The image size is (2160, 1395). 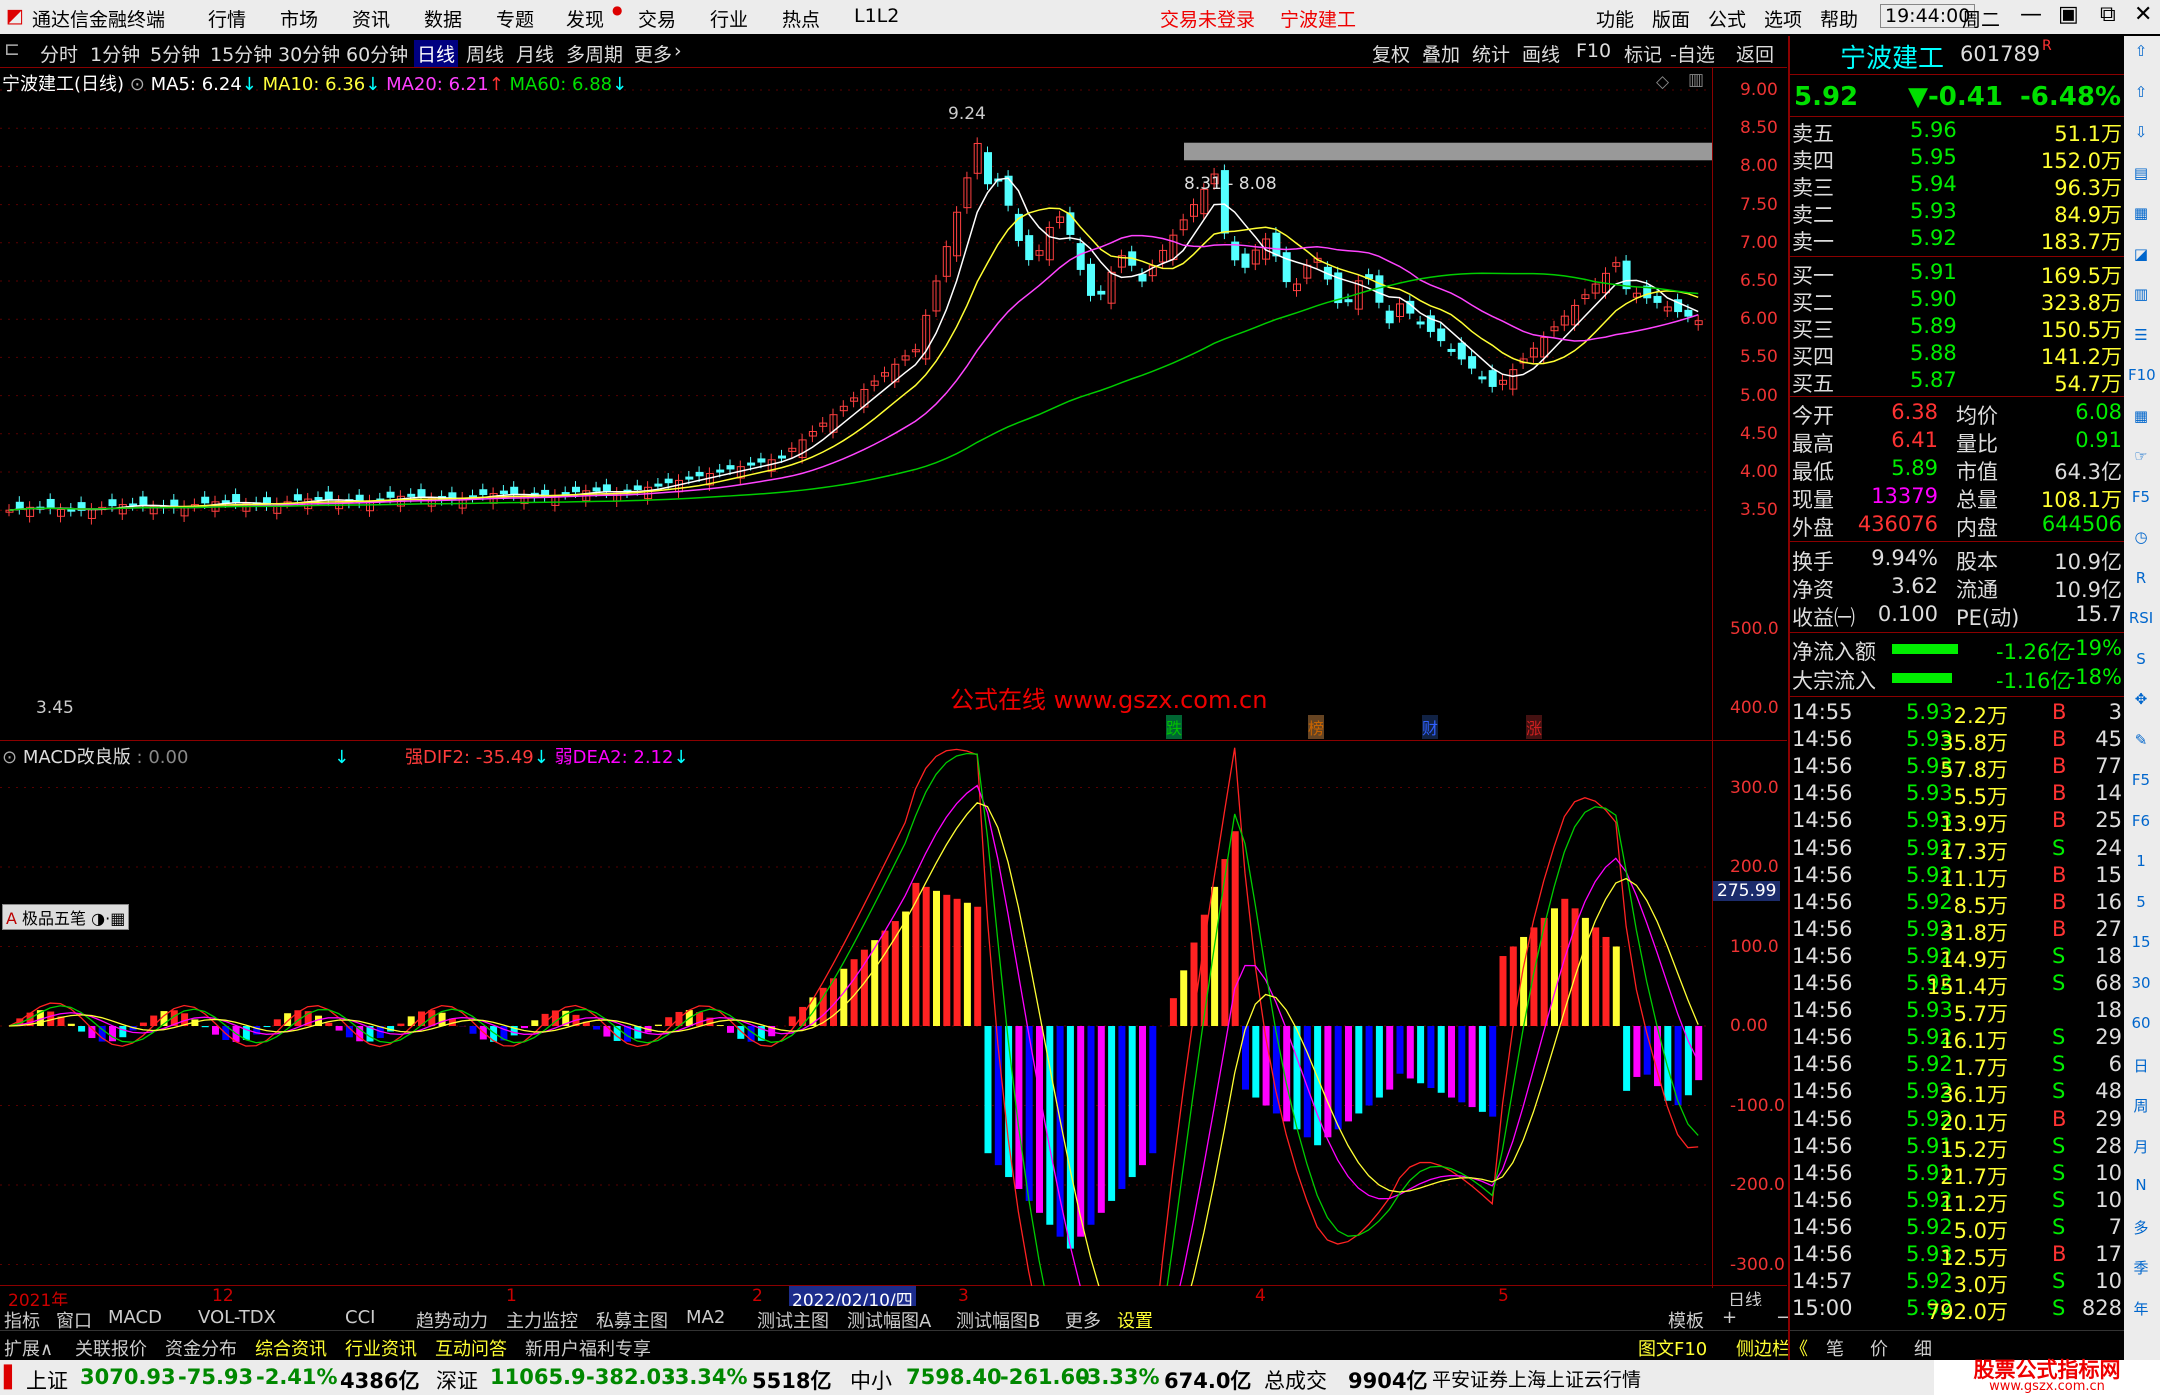 What do you see at coordinates (1958, 931) in the screenshot?
I see `tick-row: 14:56 5.92 31.8万 B 27` at bounding box center [1958, 931].